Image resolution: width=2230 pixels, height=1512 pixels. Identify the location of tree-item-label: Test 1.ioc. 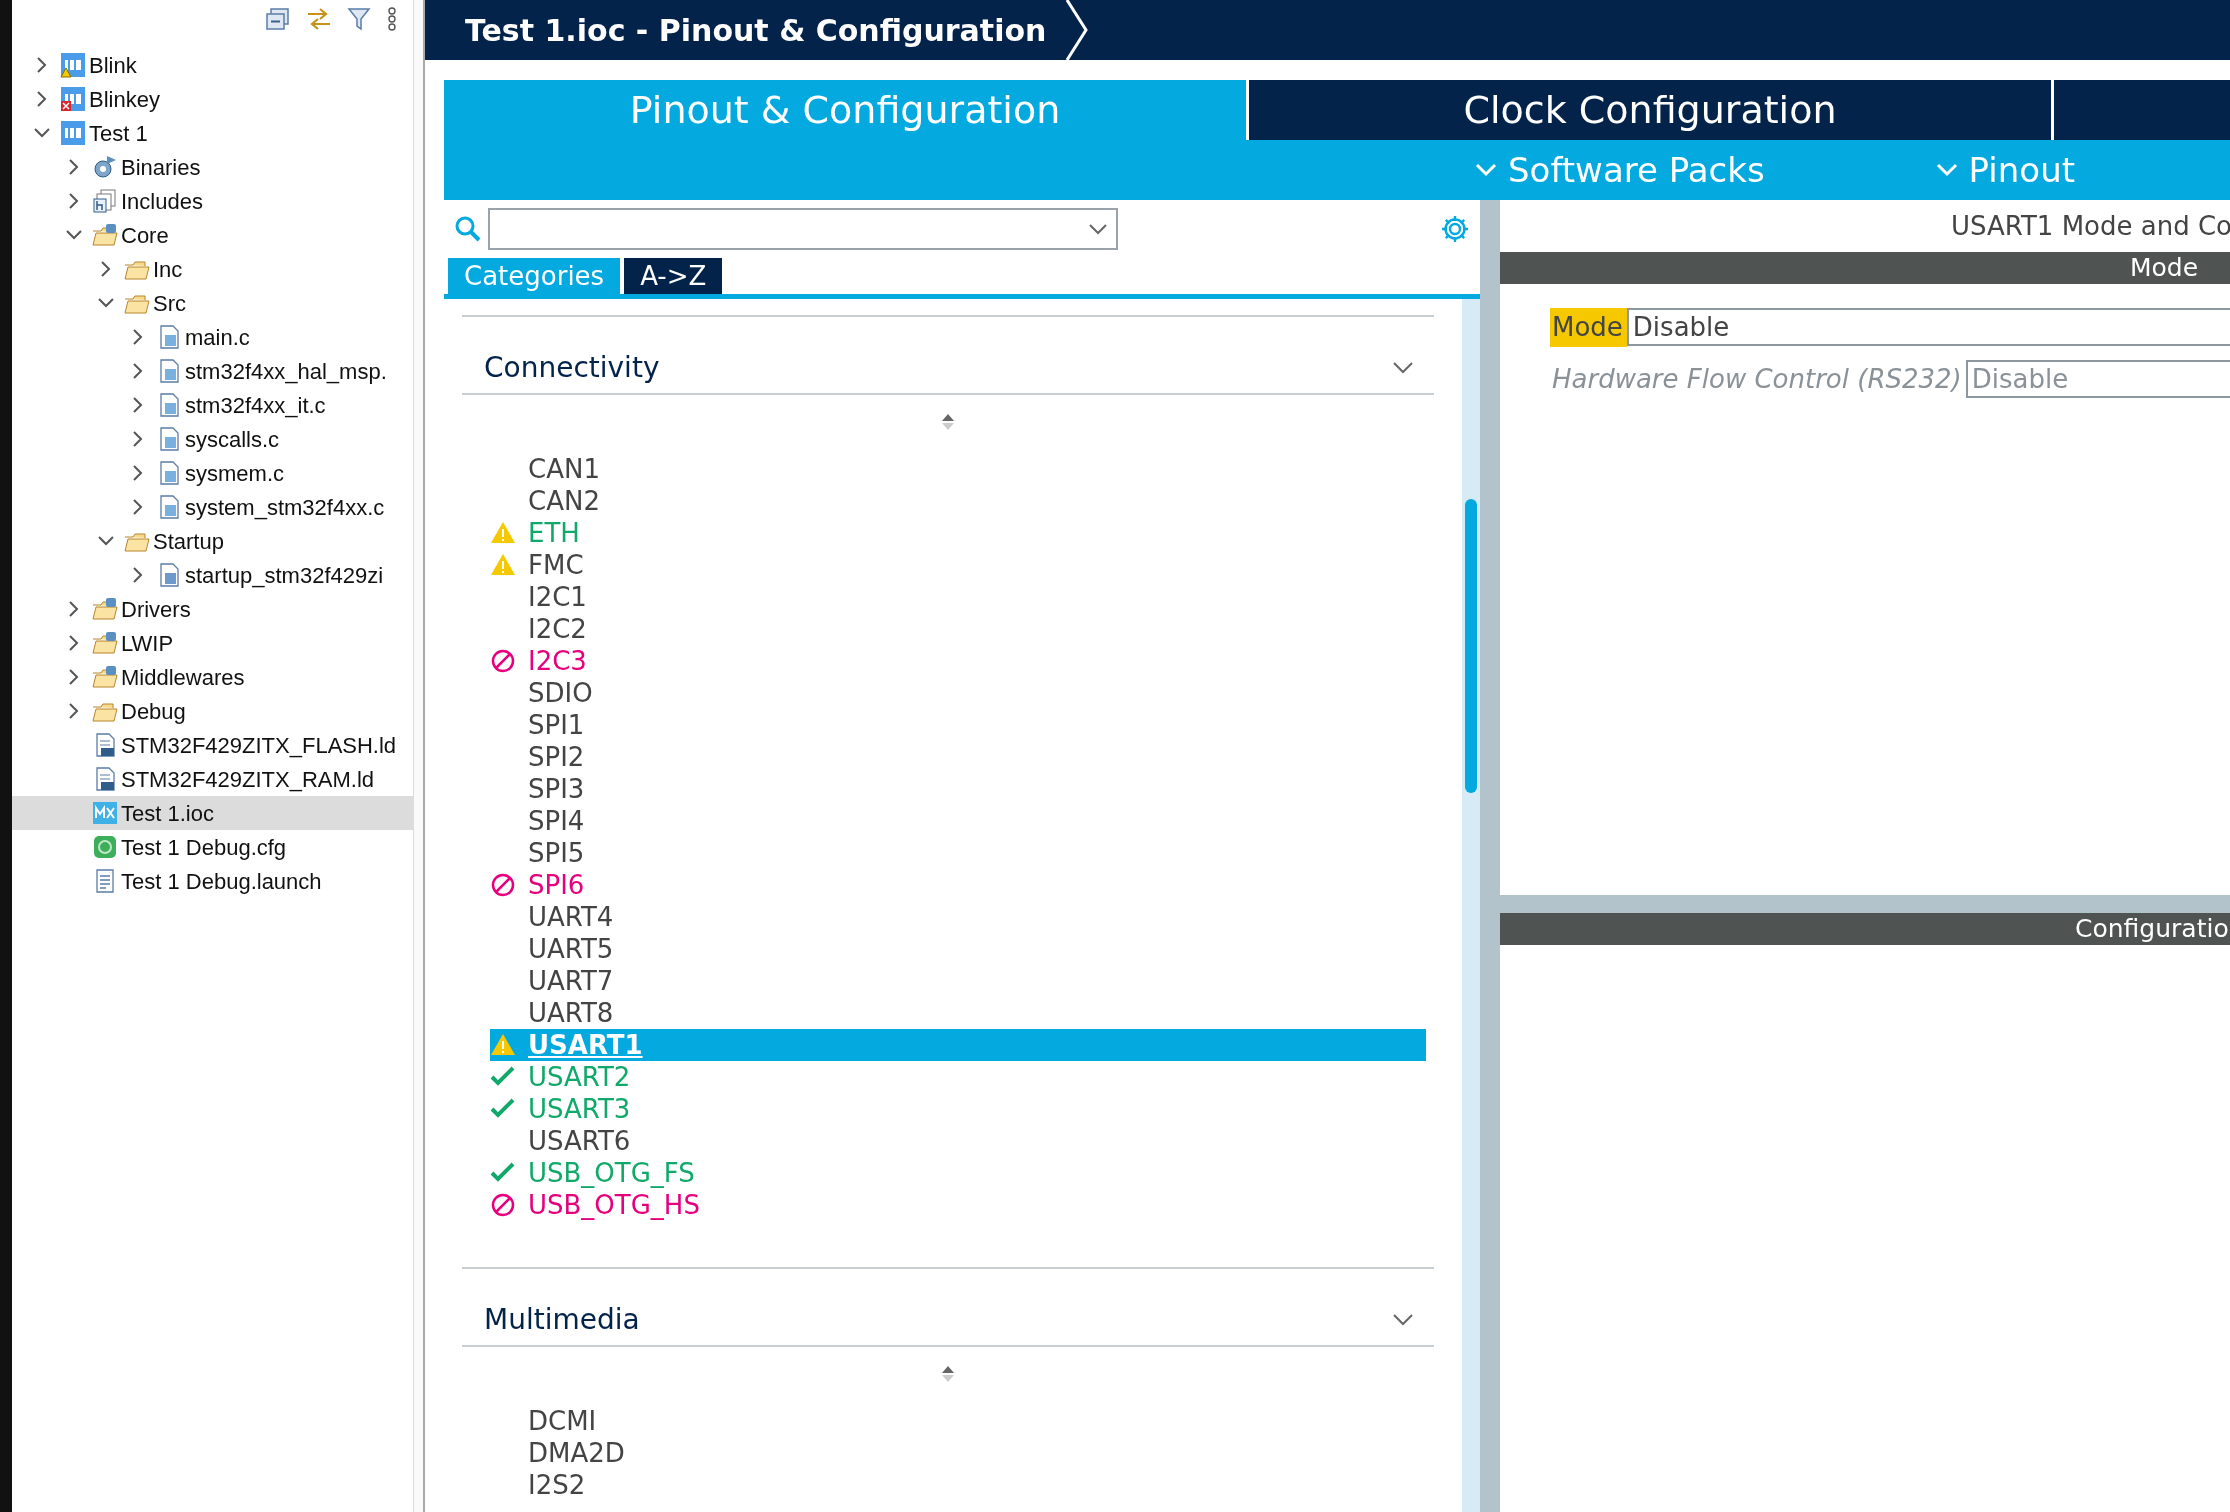
(167, 813).